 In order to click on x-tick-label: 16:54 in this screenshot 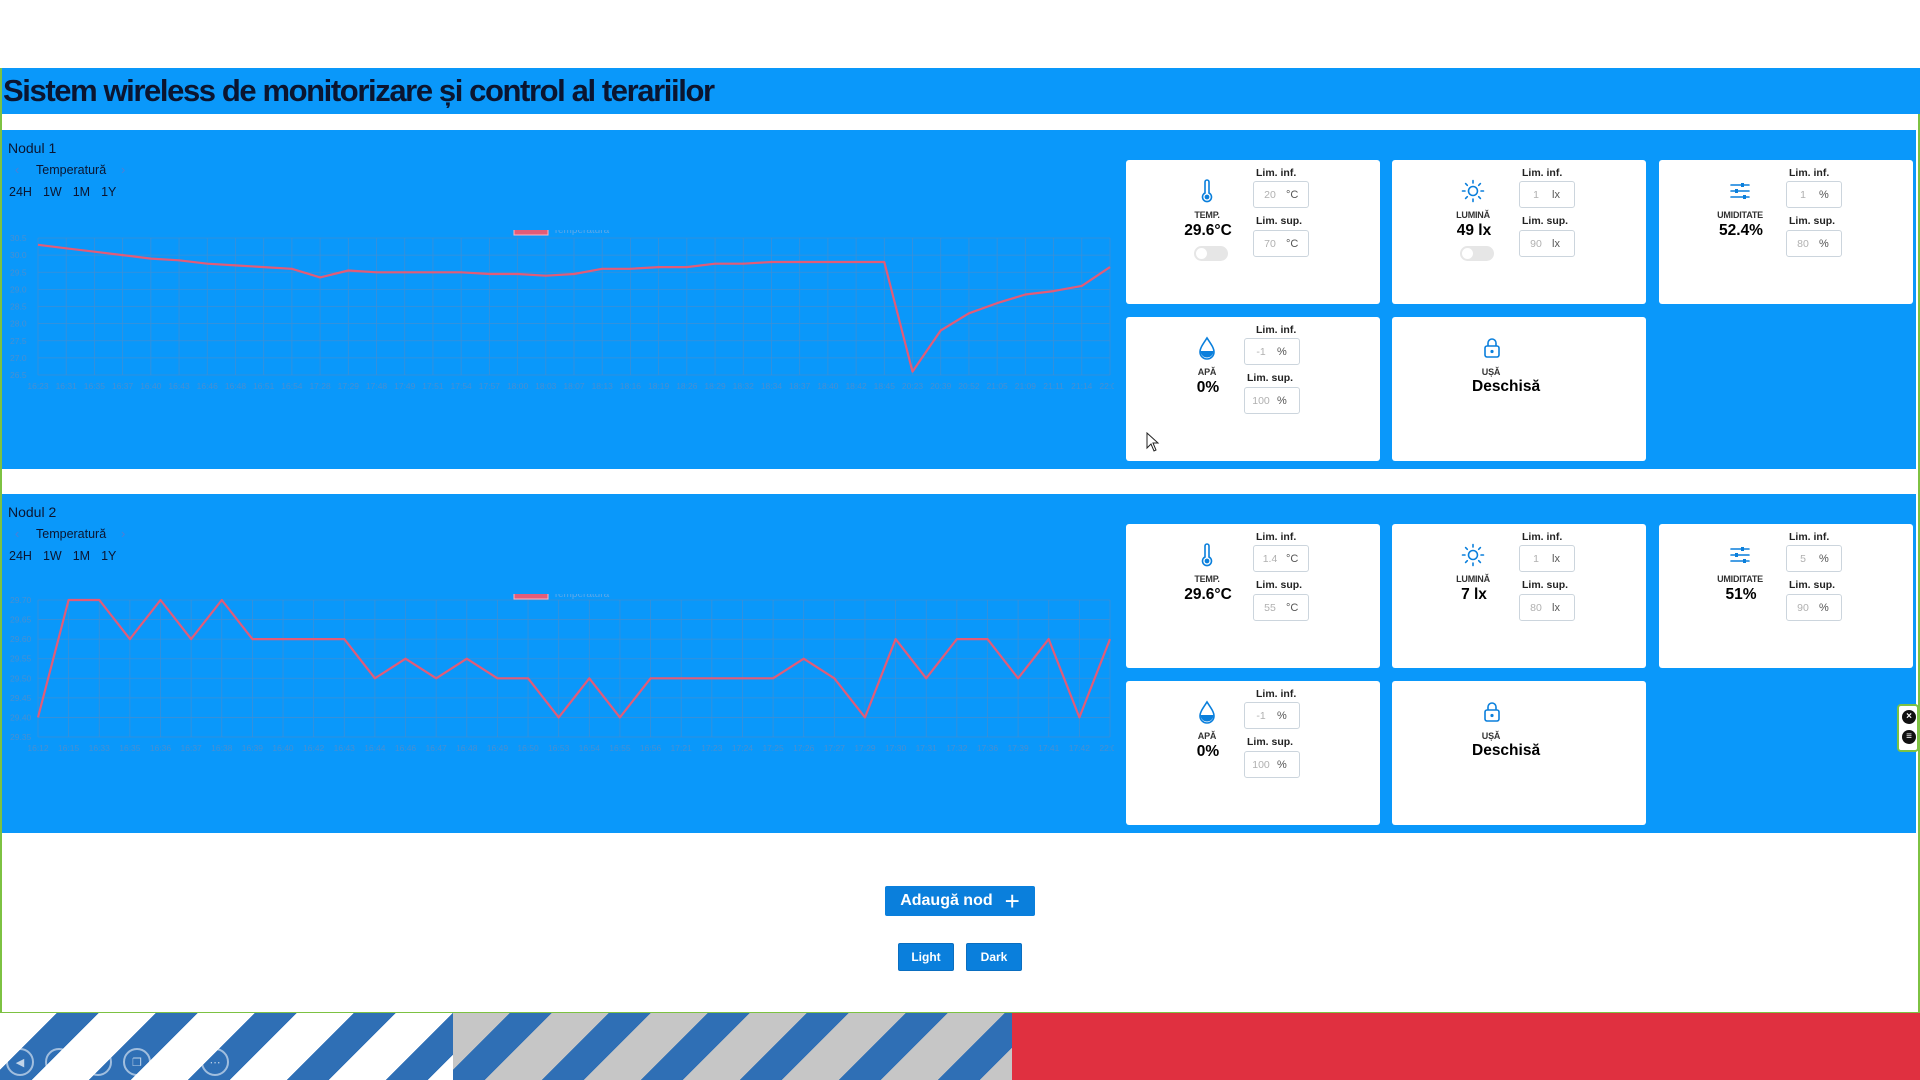, I will do `click(590, 748)`.